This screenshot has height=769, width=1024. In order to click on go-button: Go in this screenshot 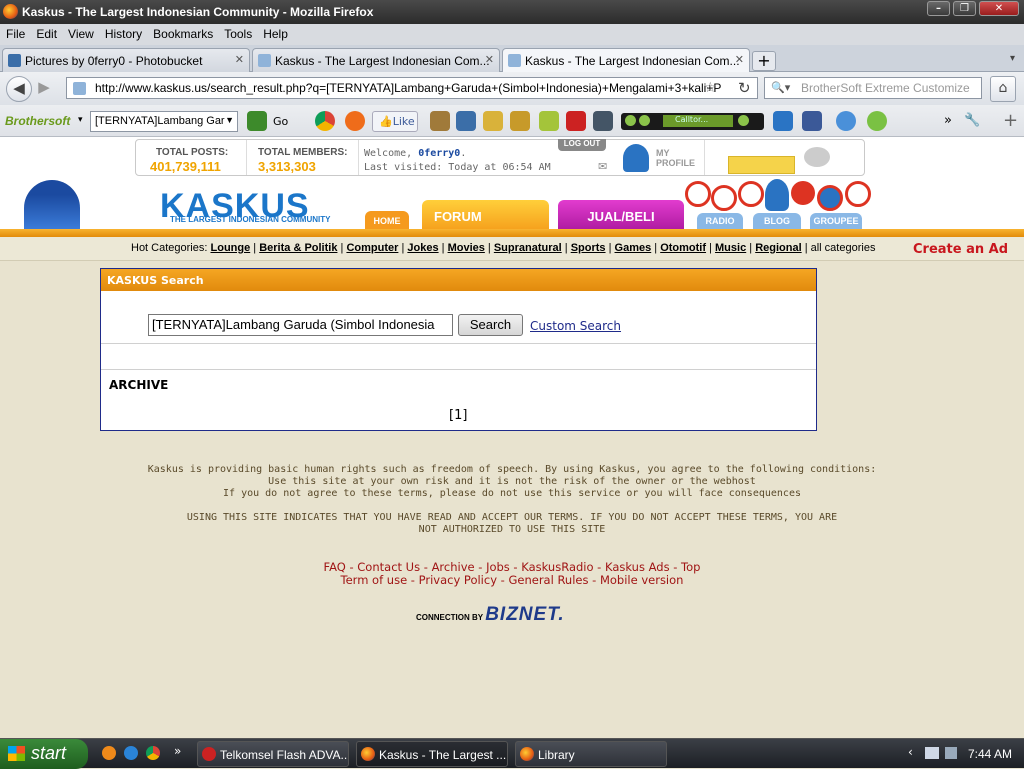, I will do `click(280, 121)`.